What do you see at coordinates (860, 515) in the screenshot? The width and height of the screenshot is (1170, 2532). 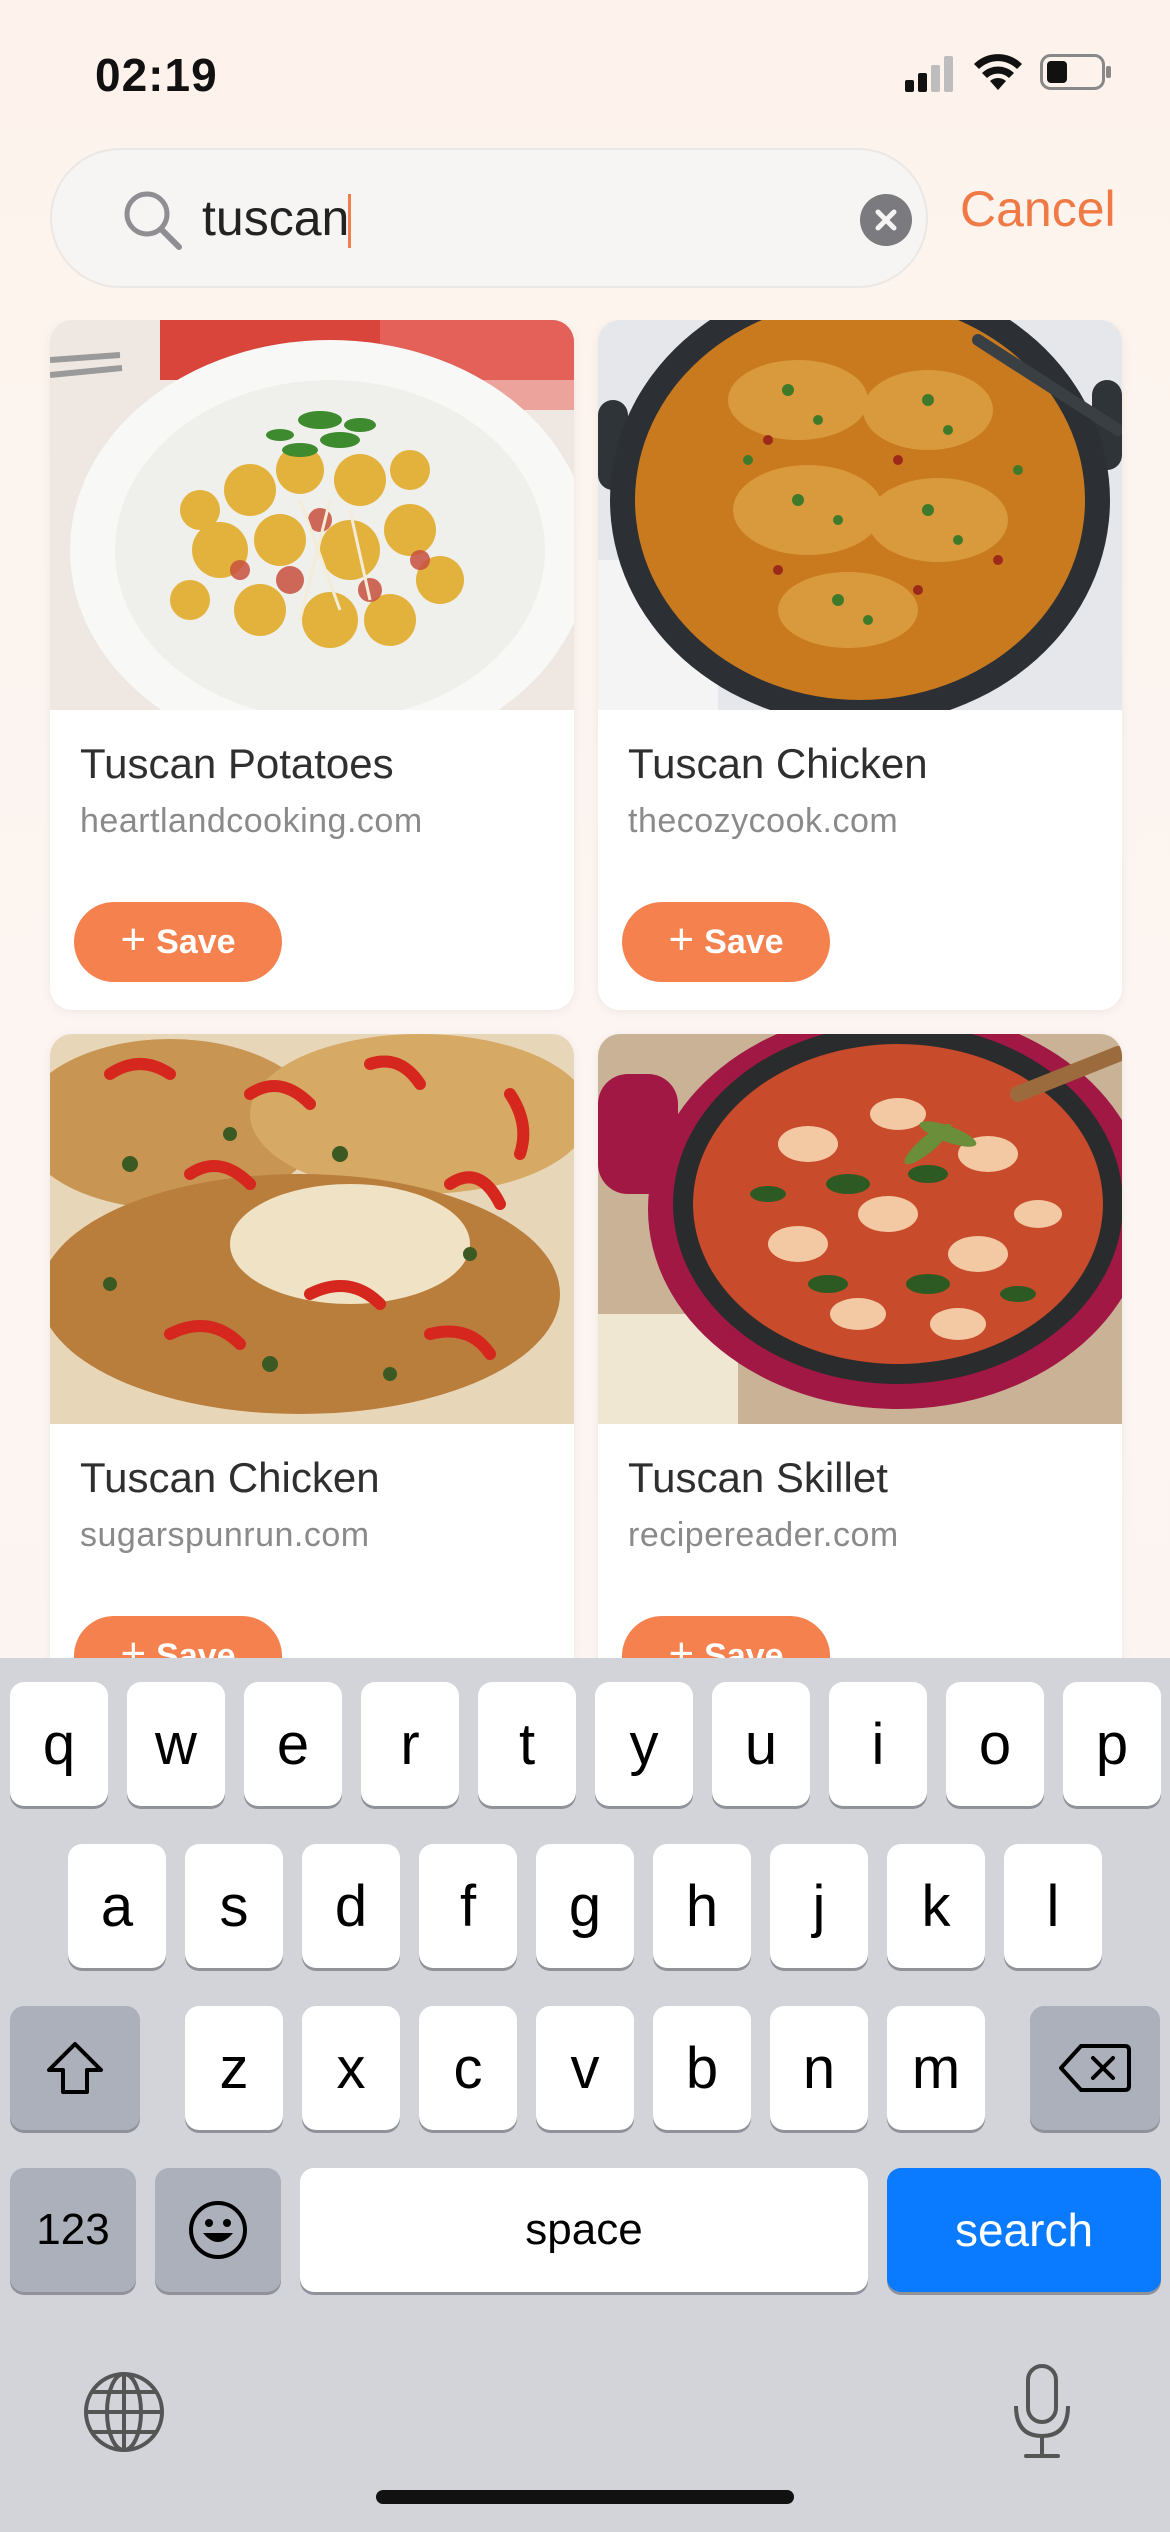 I see `recipe-image-chicken-pot` at bounding box center [860, 515].